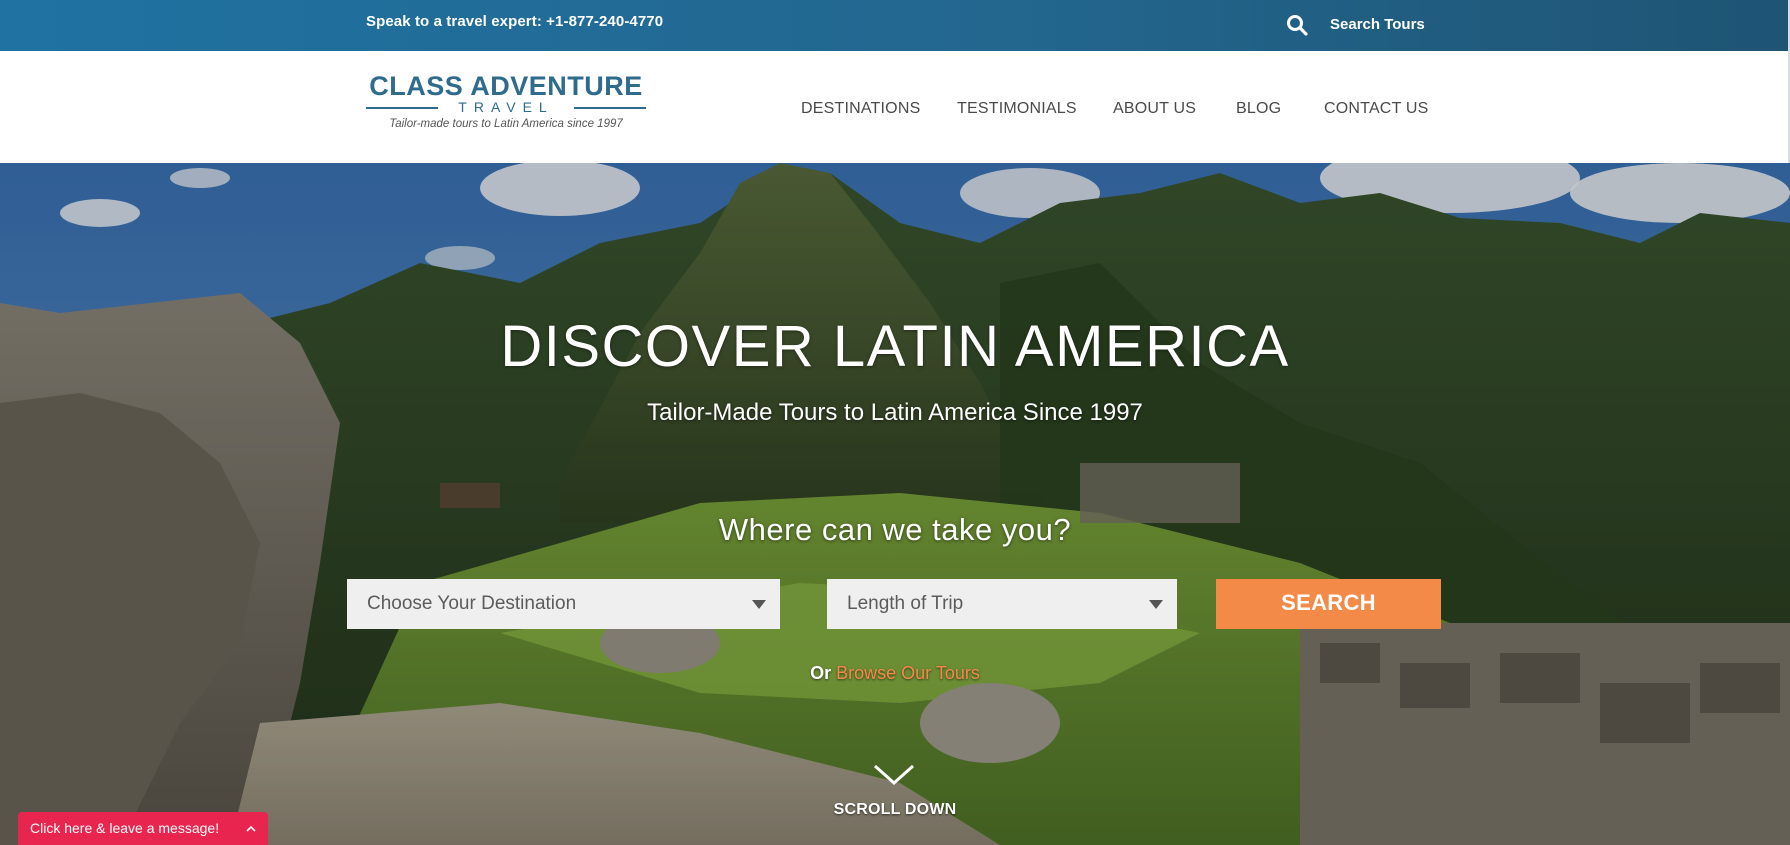 This screenshot has width=1790, height=845. Describe the element at coordinates (125, 828) in the screenshot. I see `chat-label: Click here & leave a message!` at that location.